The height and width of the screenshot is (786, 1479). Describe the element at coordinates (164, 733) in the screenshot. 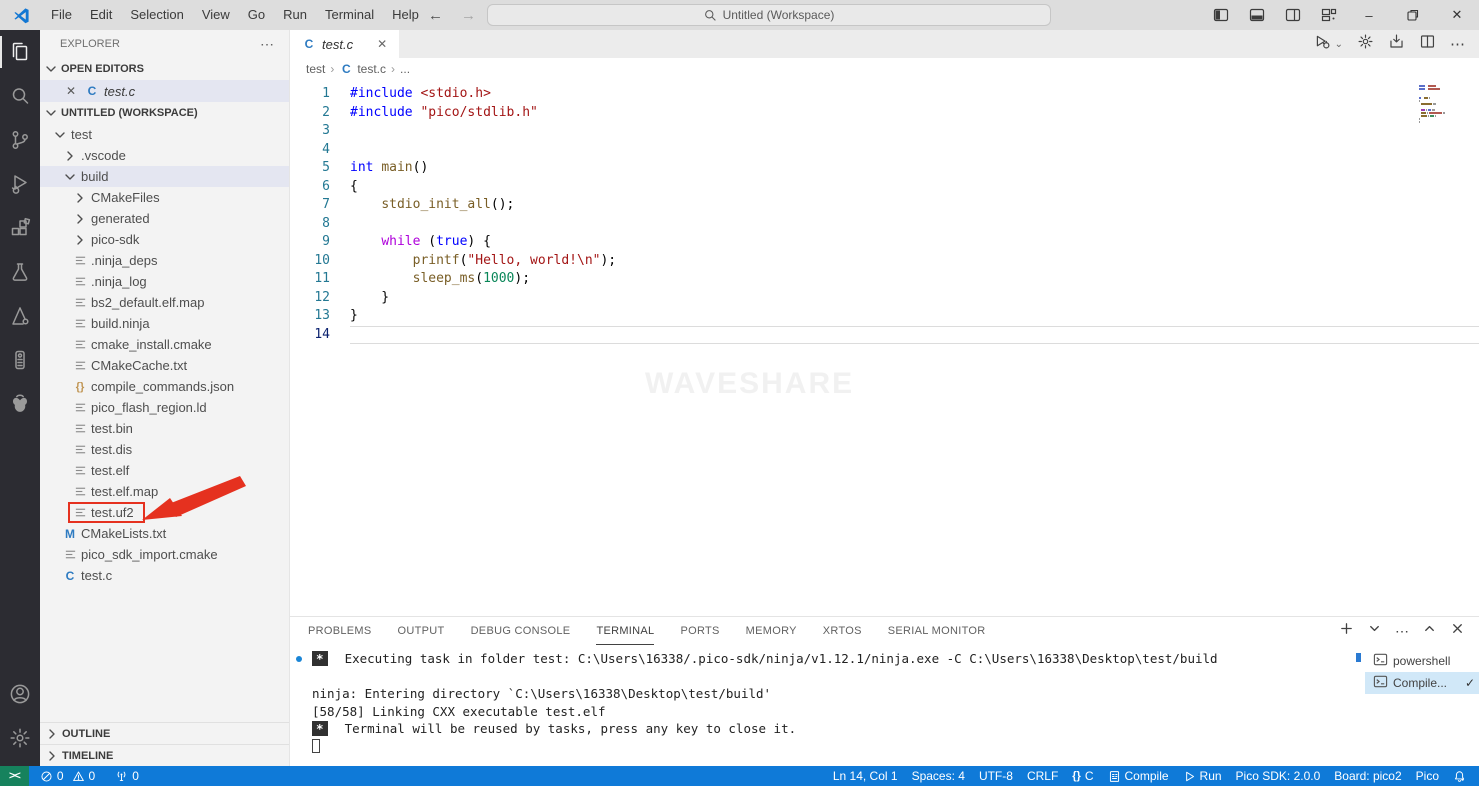

I see `outline-section-header: OUTLINE` at that location.